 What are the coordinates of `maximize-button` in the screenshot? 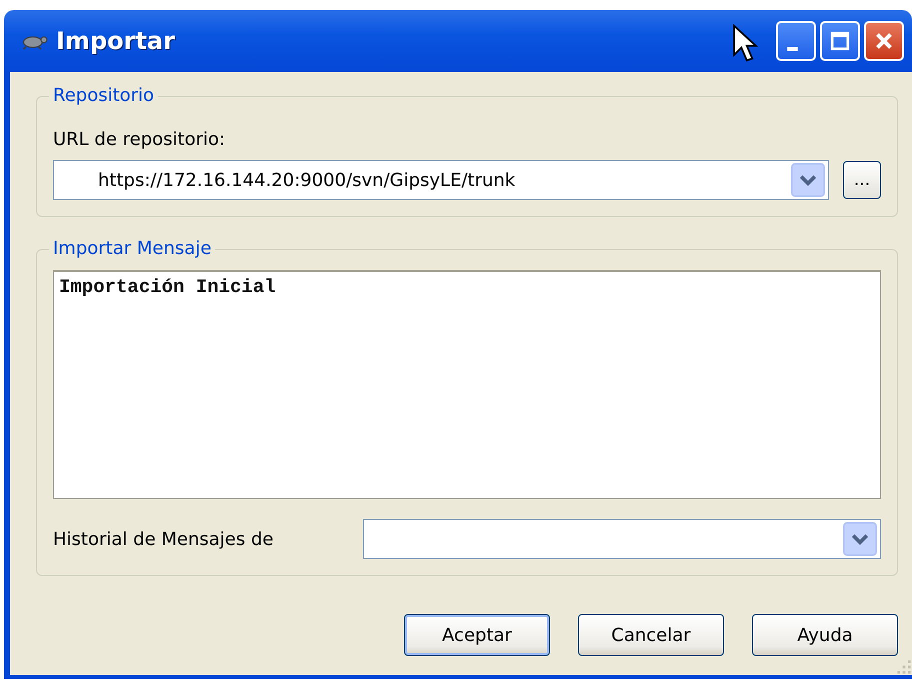 It's located at (840, 41).